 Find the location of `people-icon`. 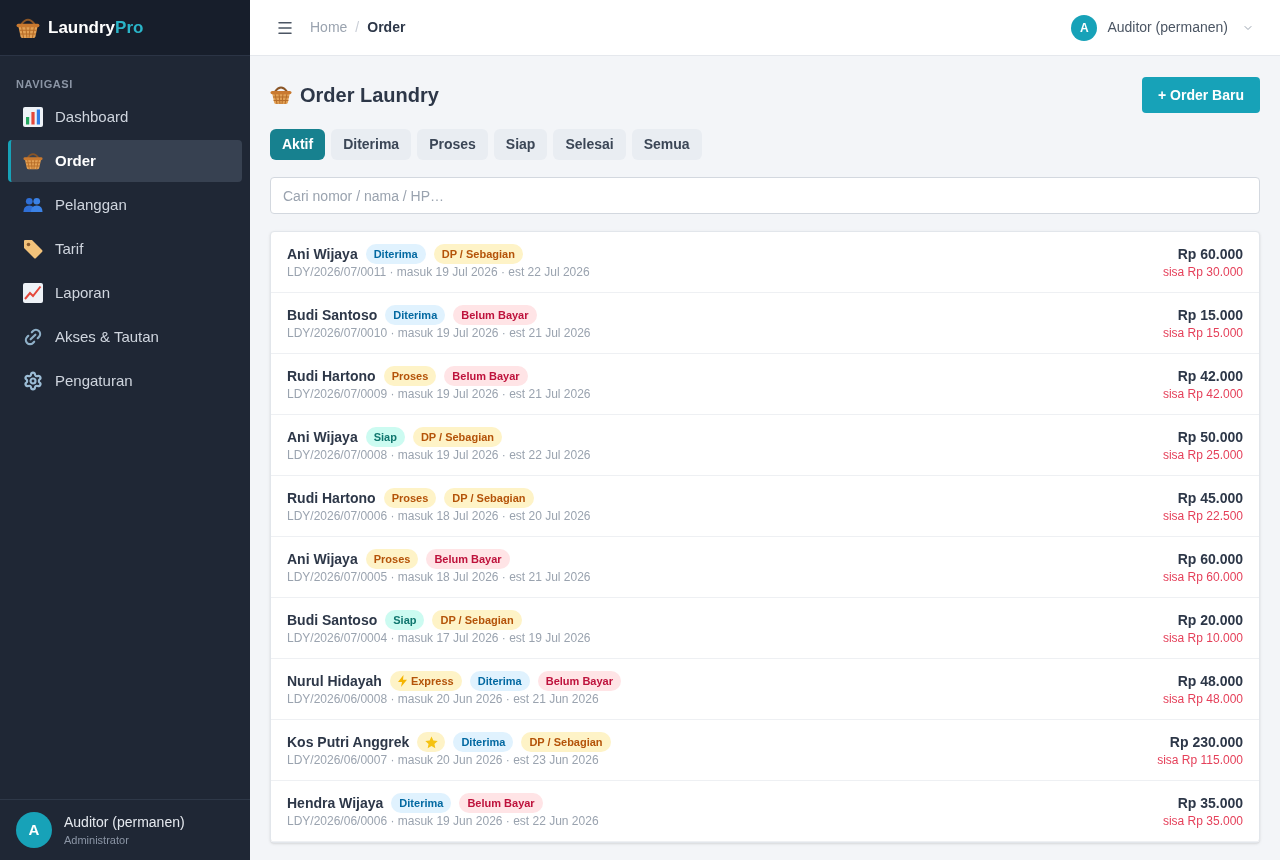

people-icon is located at coordinates (33, 205).